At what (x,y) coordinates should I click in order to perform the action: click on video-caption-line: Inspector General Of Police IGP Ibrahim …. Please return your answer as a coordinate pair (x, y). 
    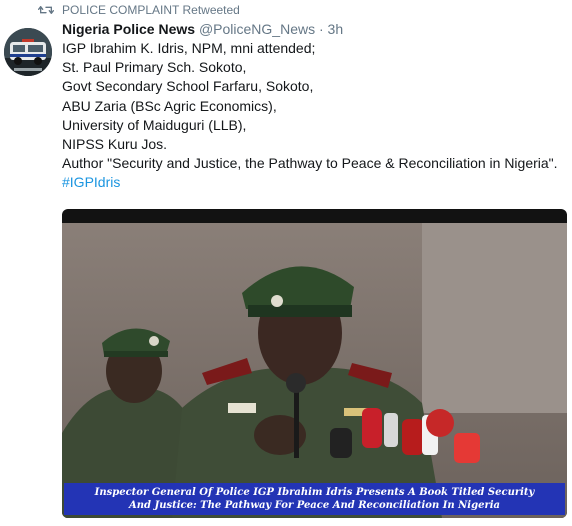
    Looking at the image, I should click on (314, 492).